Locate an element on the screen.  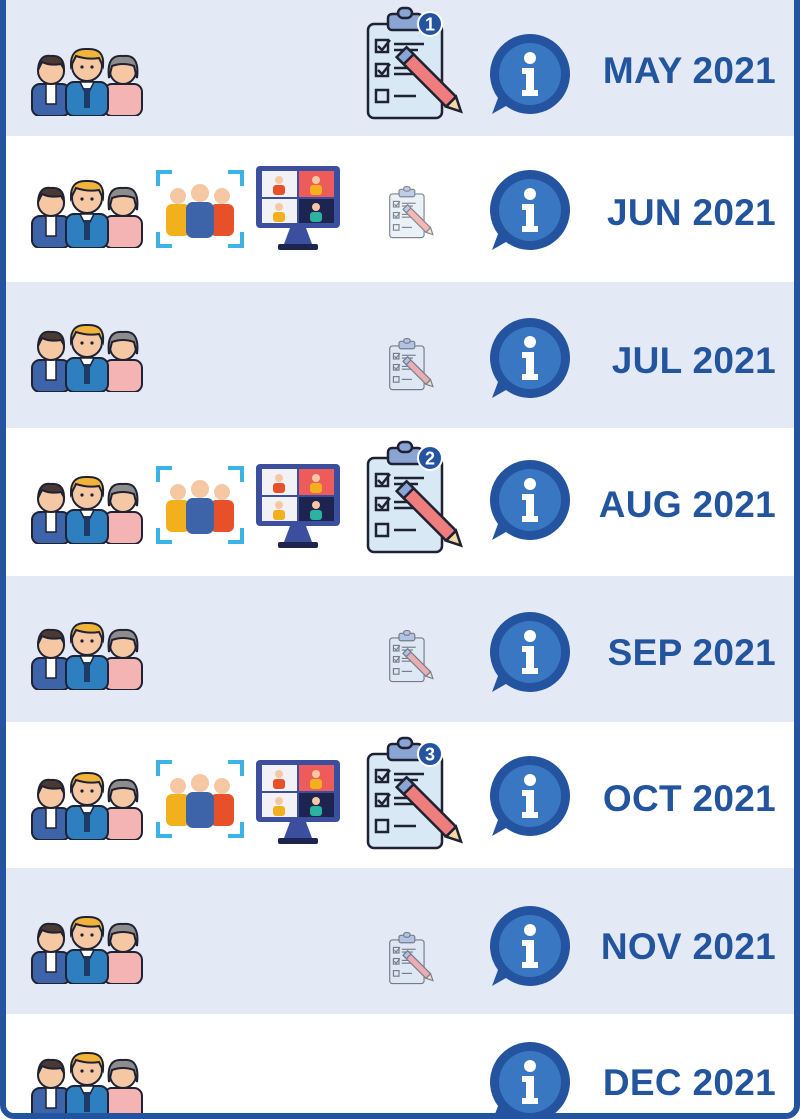
checklist-icon: 2 is located at coordinates (416, 499).